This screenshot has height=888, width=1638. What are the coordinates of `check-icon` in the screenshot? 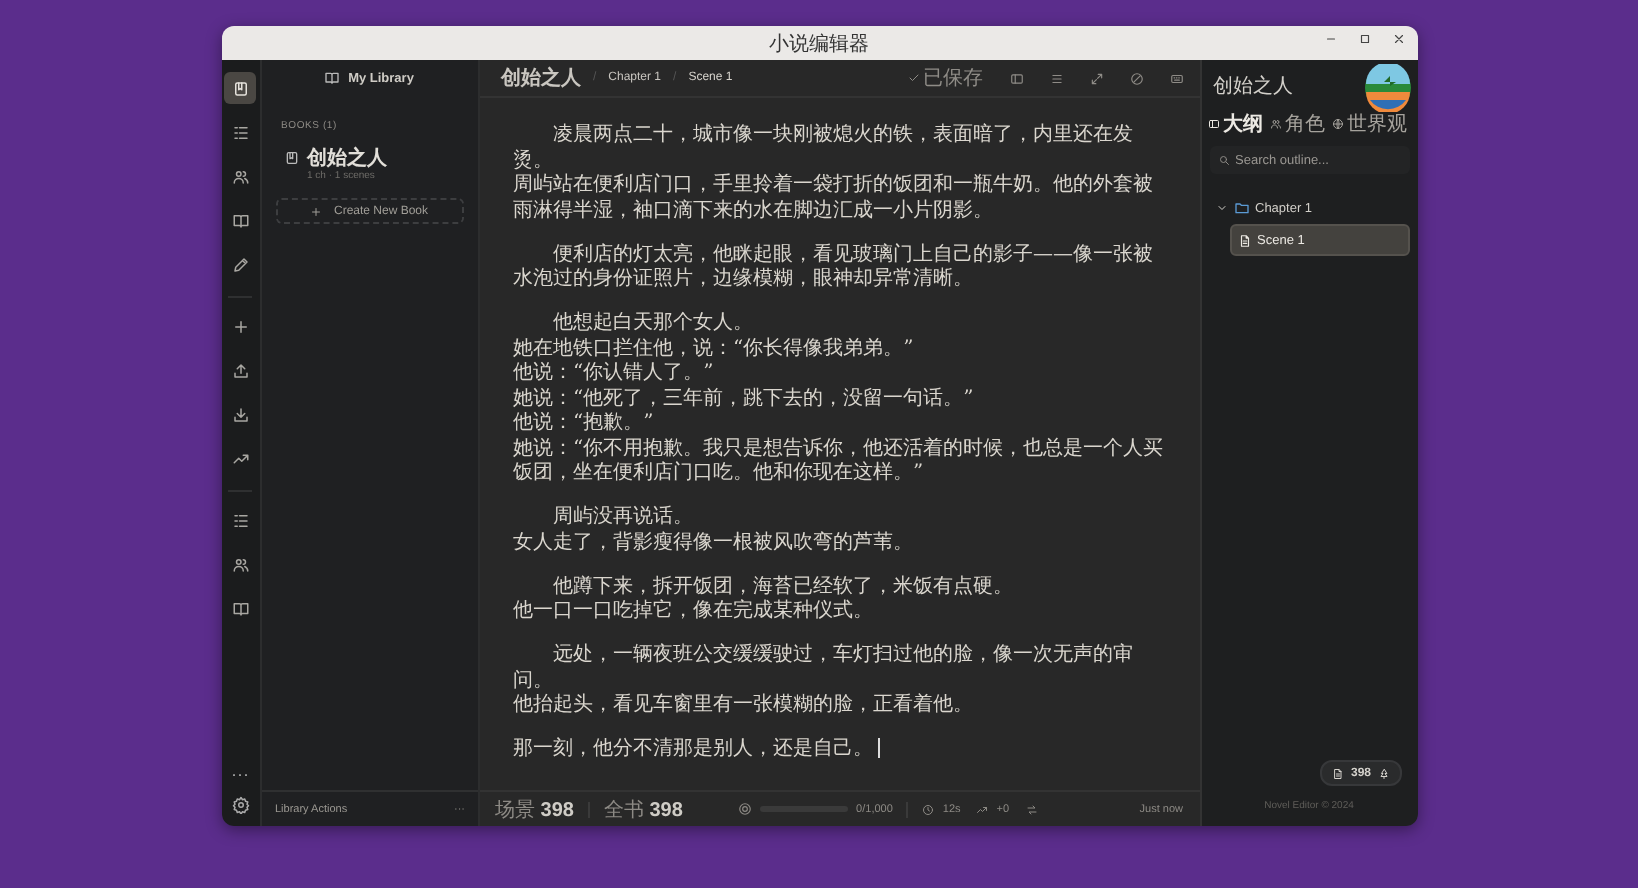 It's located at (913, 78).